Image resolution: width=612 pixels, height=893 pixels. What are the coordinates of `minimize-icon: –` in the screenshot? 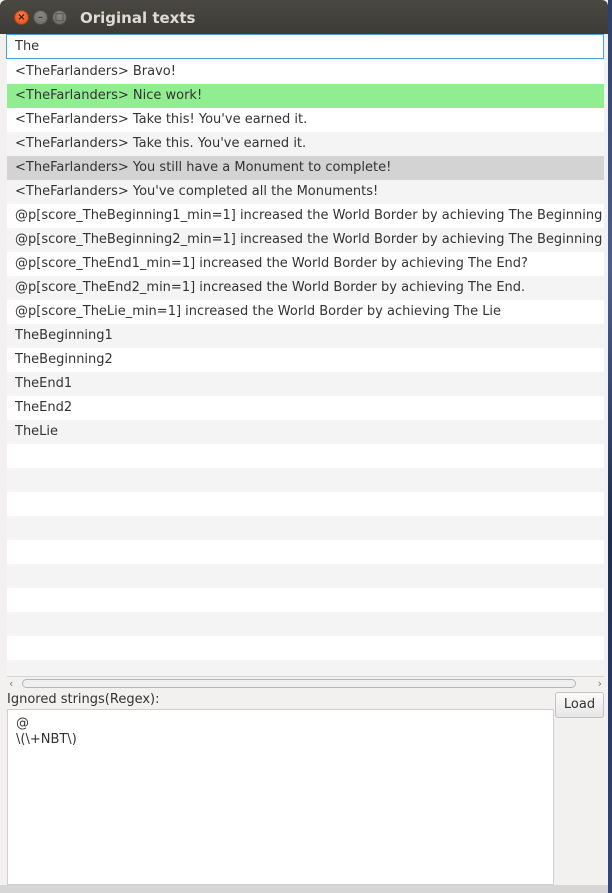 It's located at (40, 17).